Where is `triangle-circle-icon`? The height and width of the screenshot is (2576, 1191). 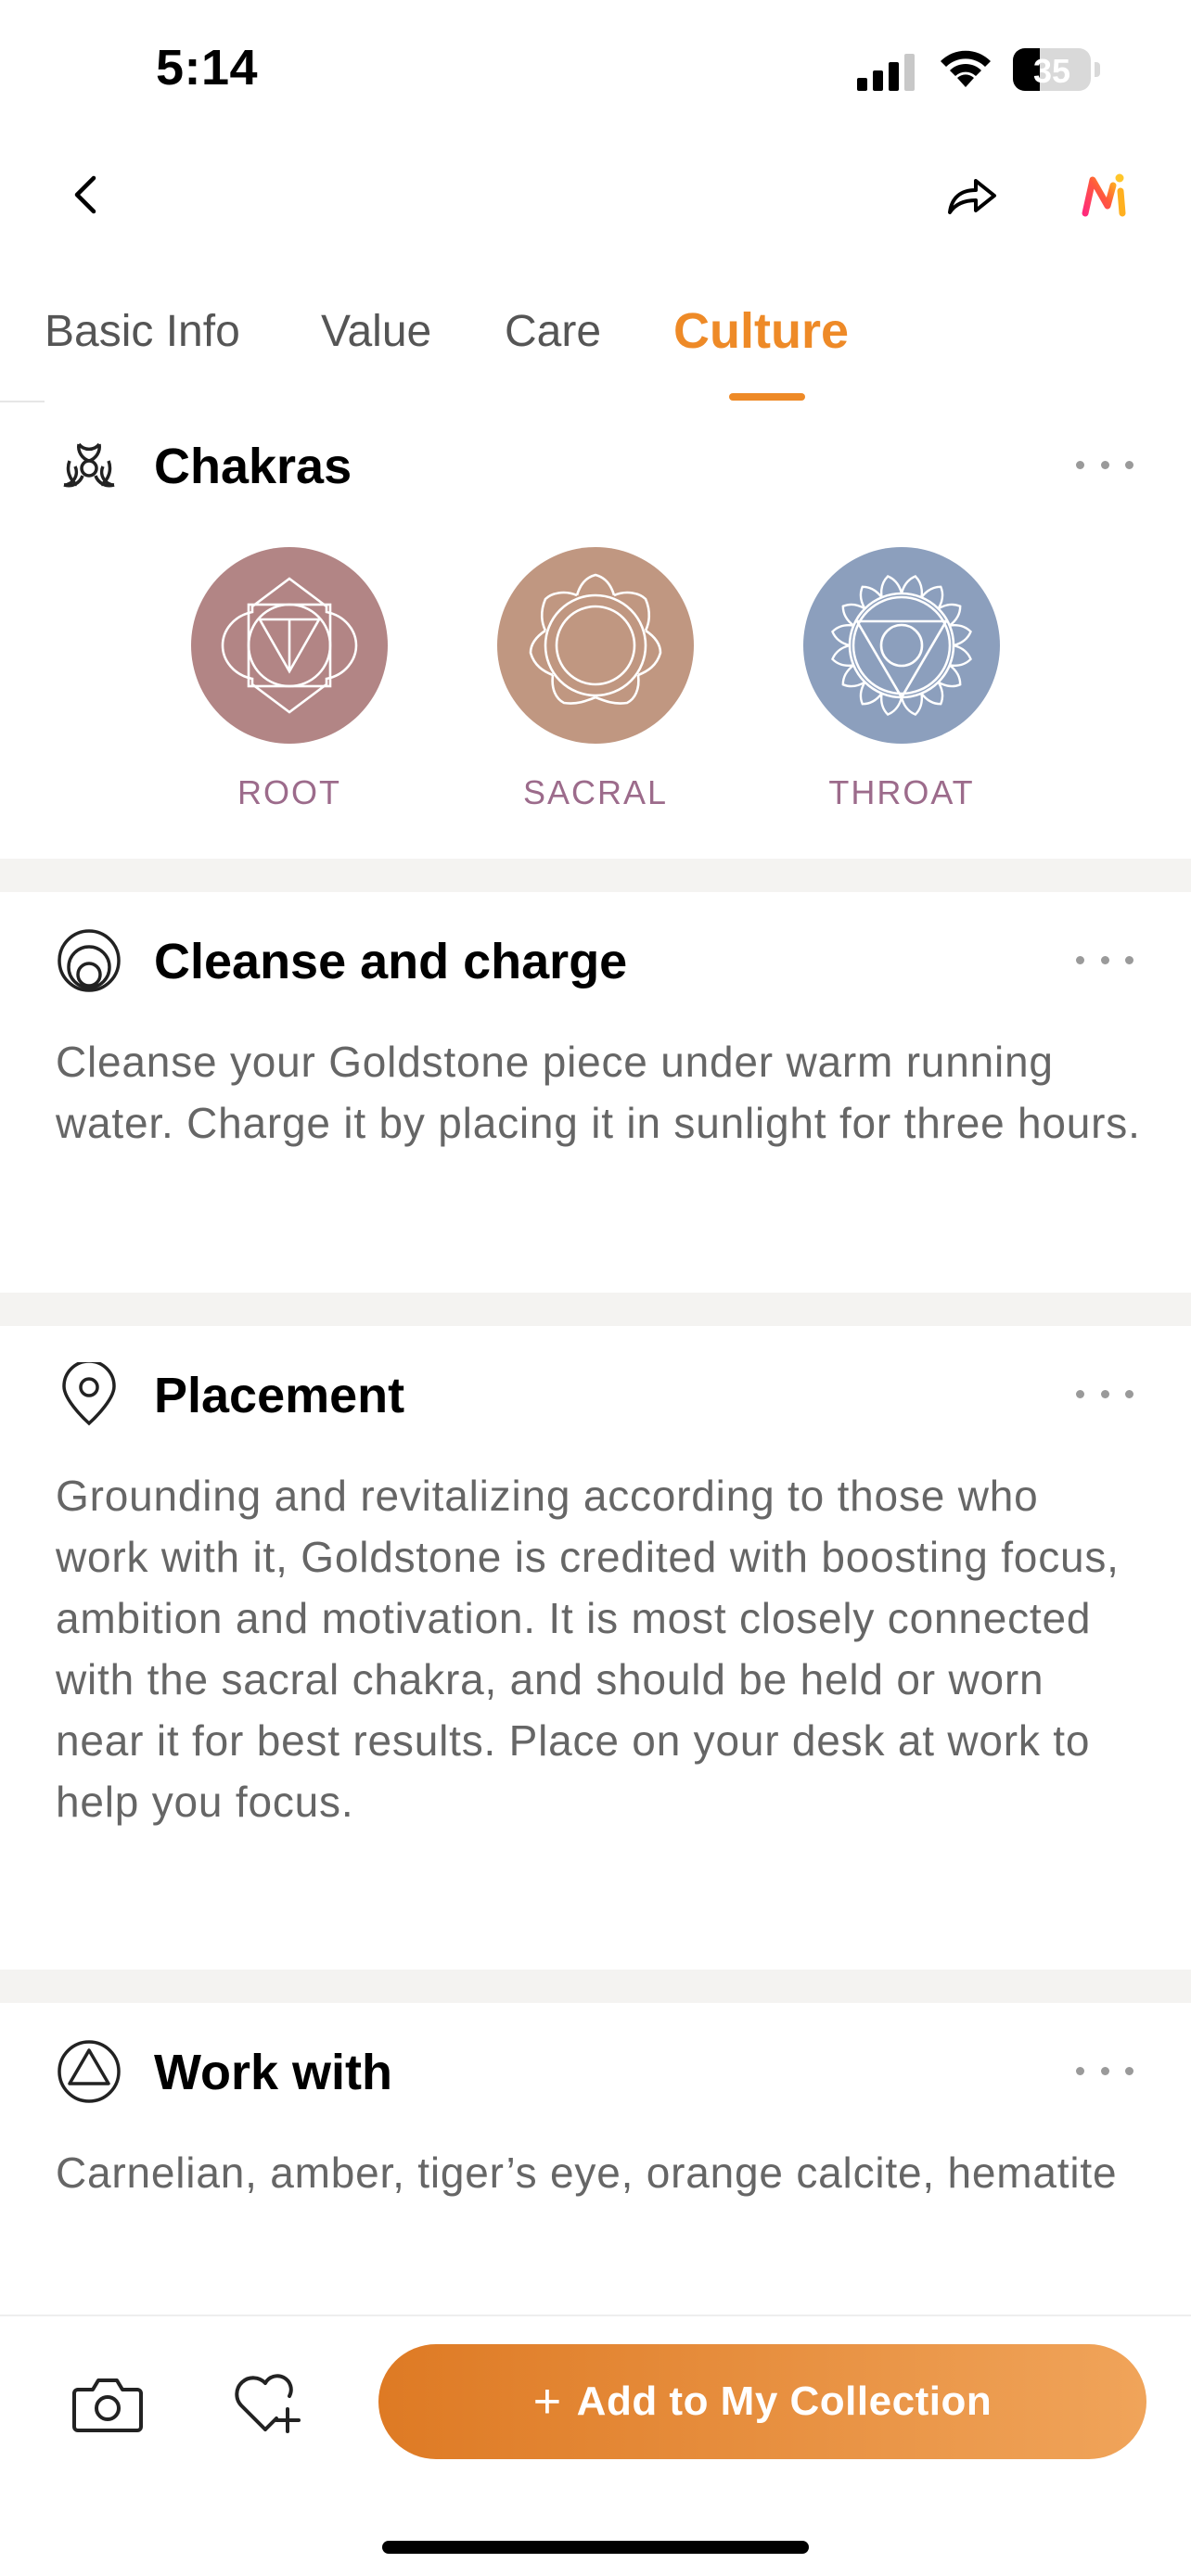 triangle-circle-icon is located at coordinates (89, 2071).